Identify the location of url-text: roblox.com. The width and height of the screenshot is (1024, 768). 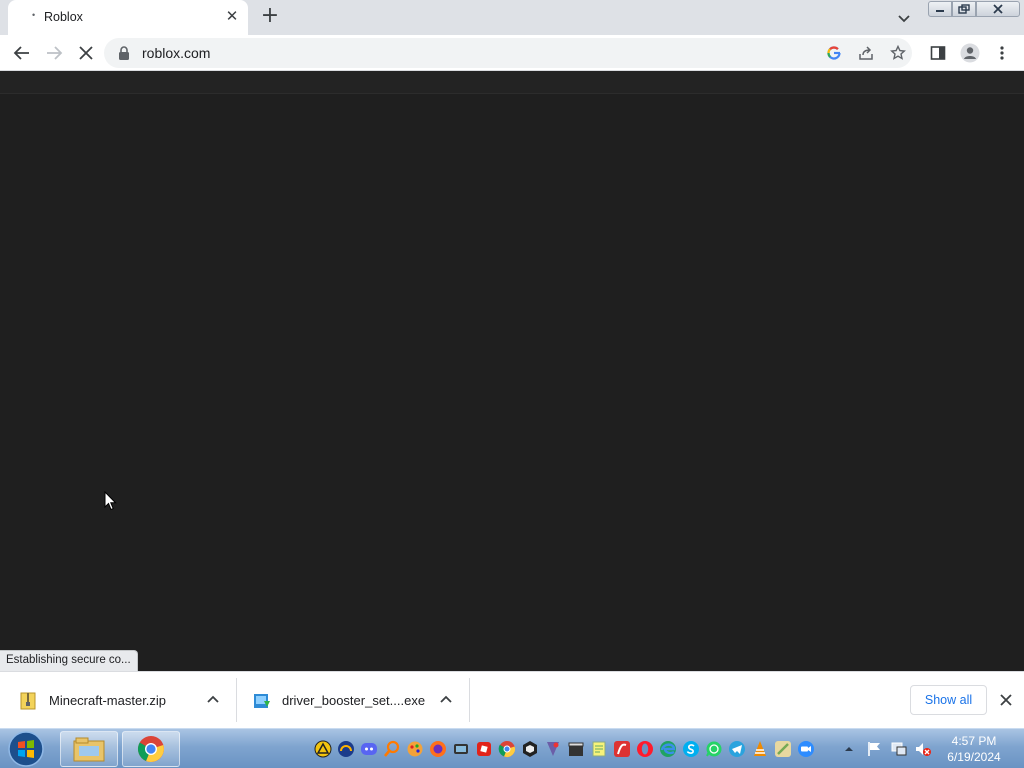
(176, 53).